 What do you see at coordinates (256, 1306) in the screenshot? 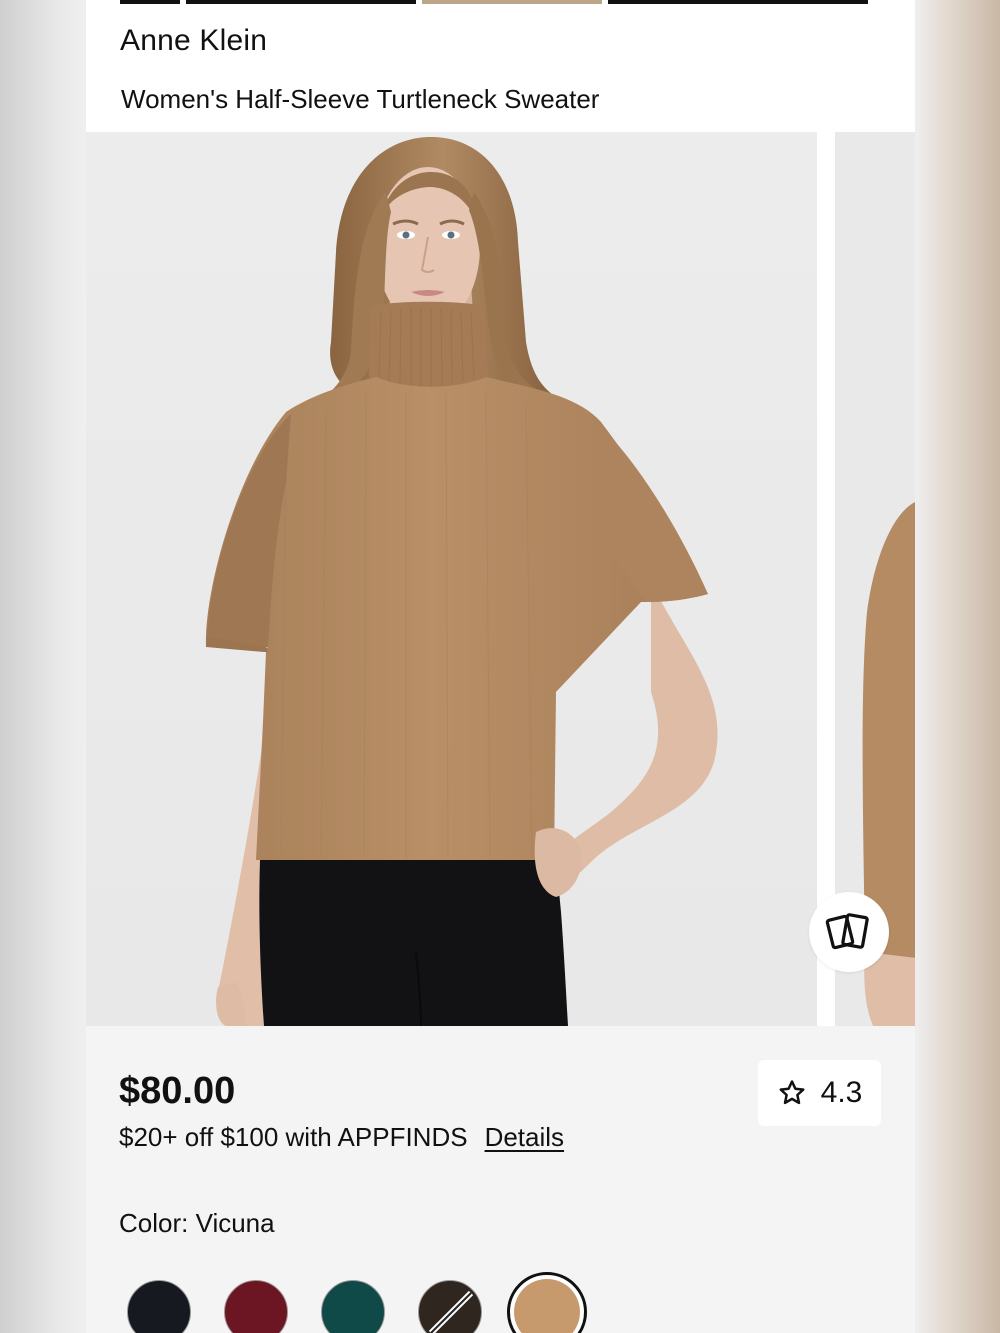
I see `swatch-burgundy` at bounding box center [256, 1306].